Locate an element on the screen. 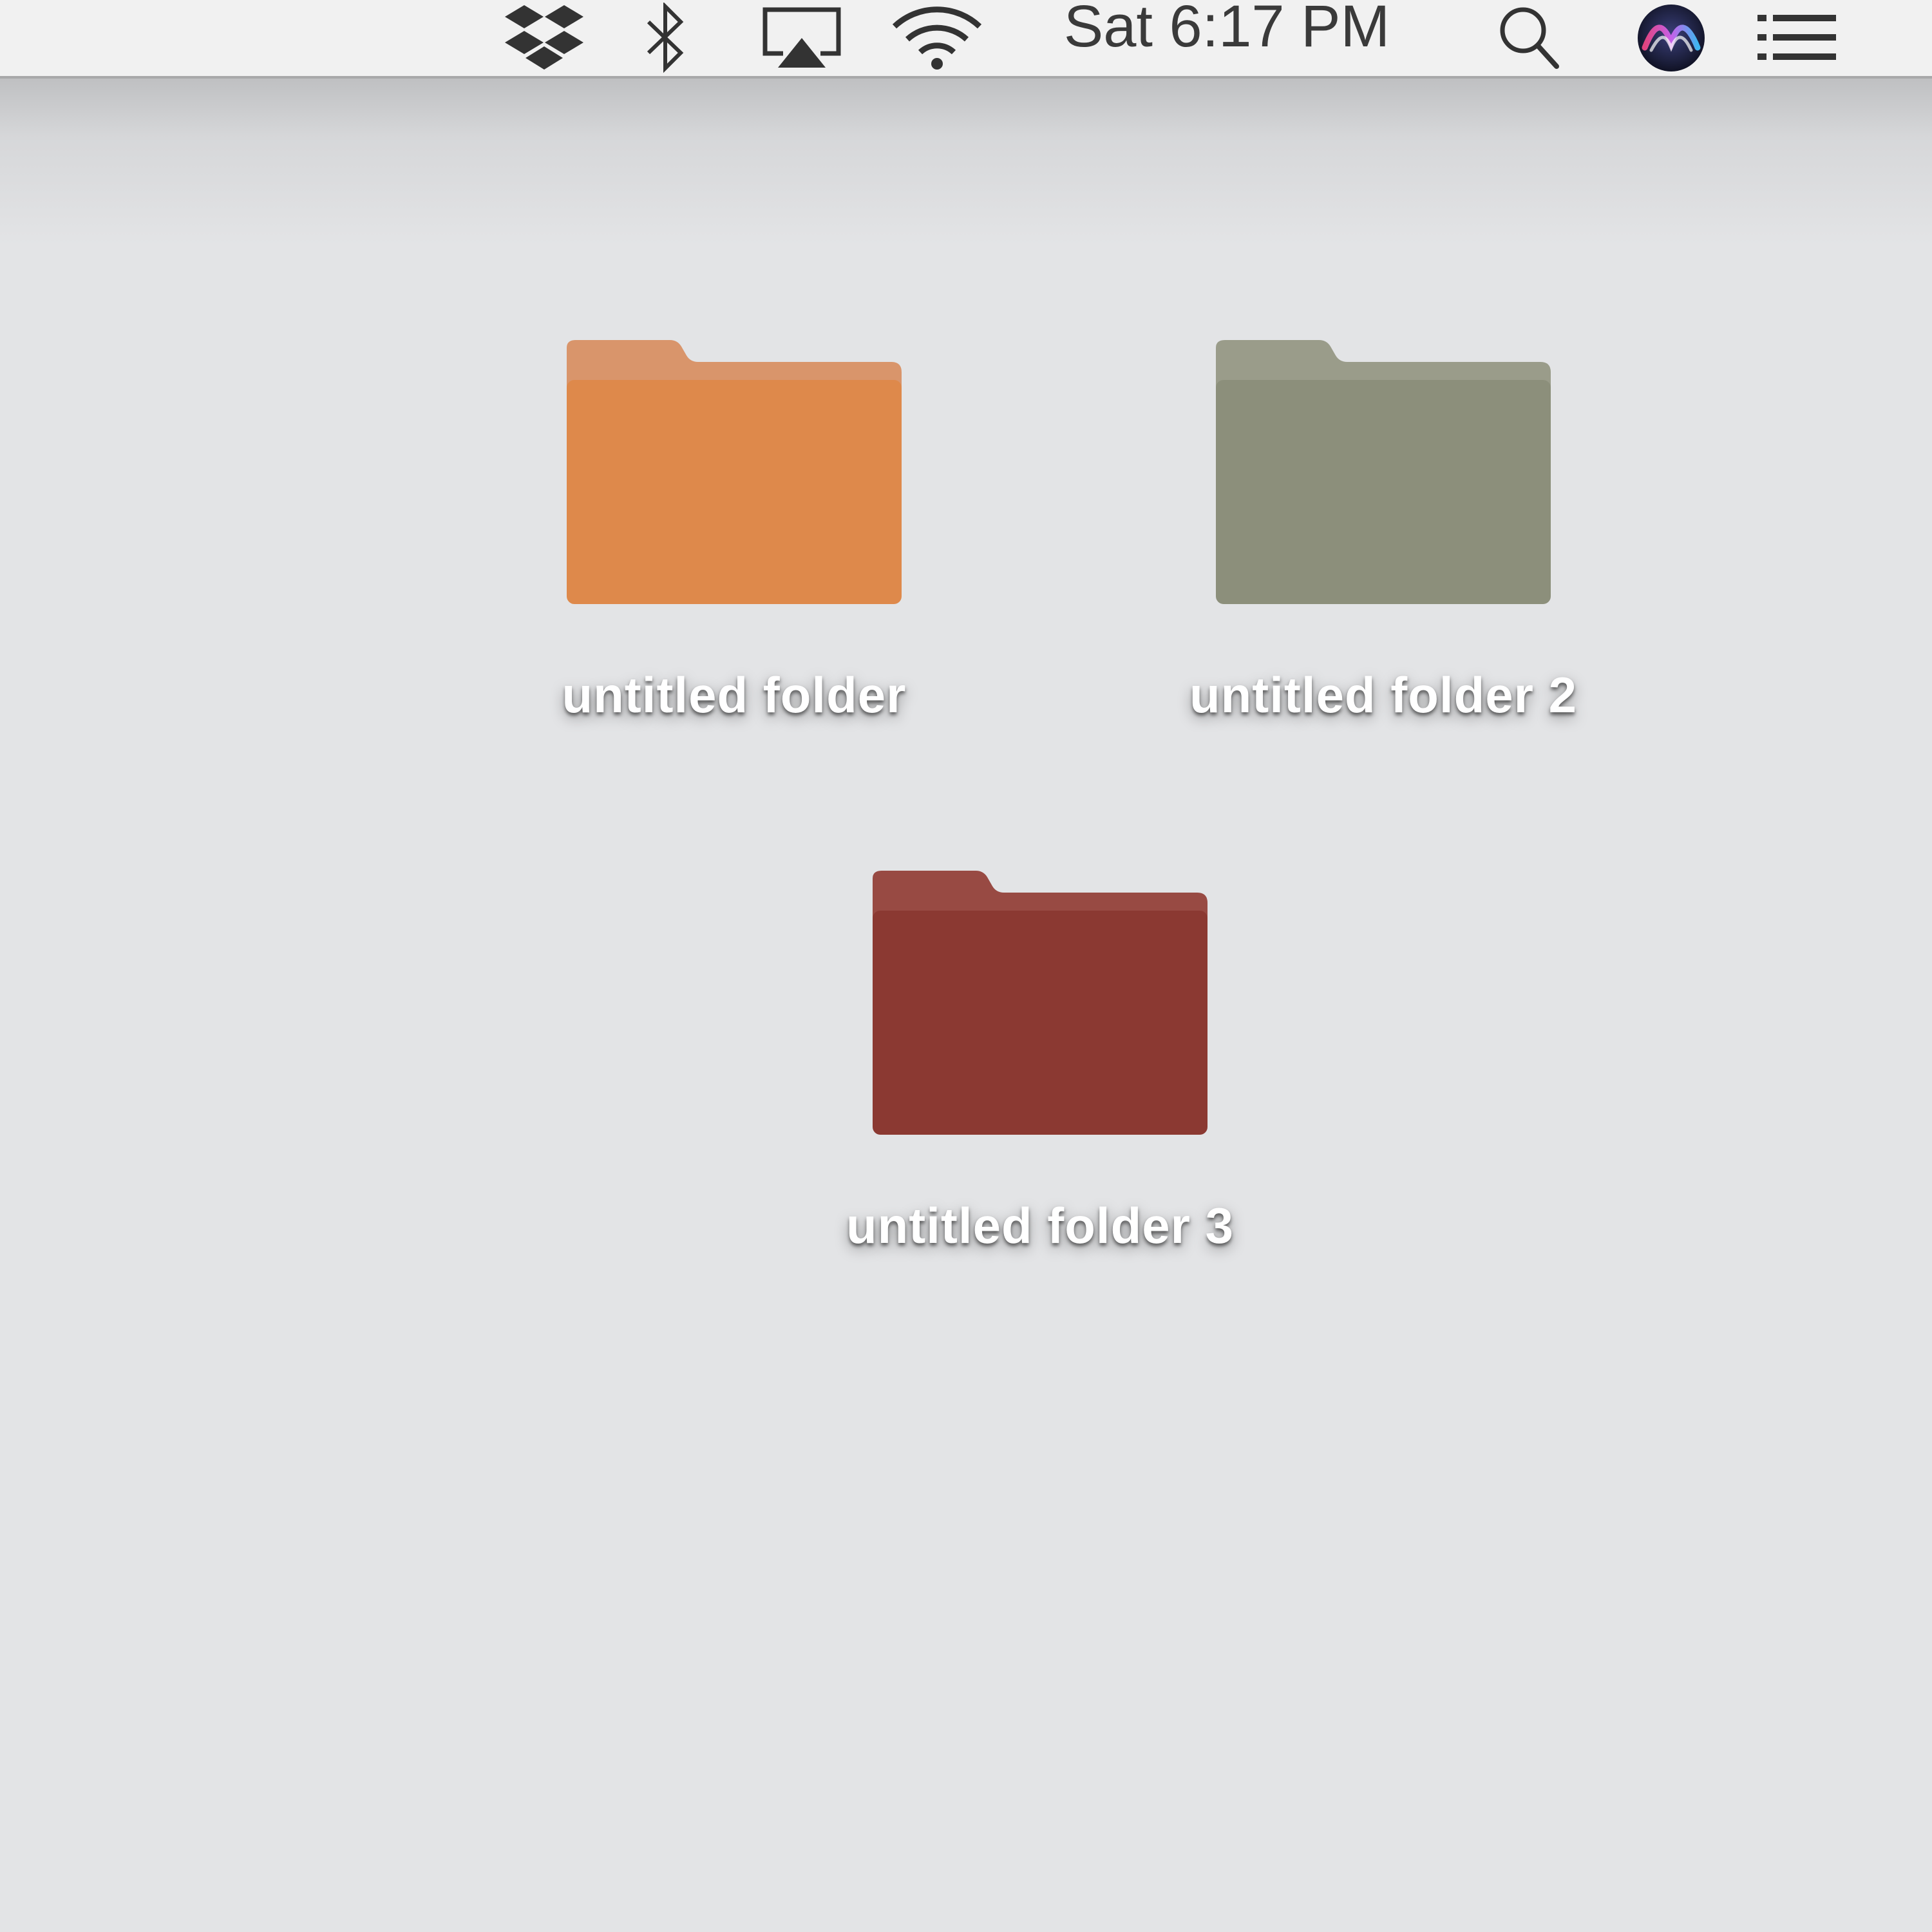 The width and height of the screenshot is (1932, 1932). menubar-shadow is located at coordinates (966, 163).